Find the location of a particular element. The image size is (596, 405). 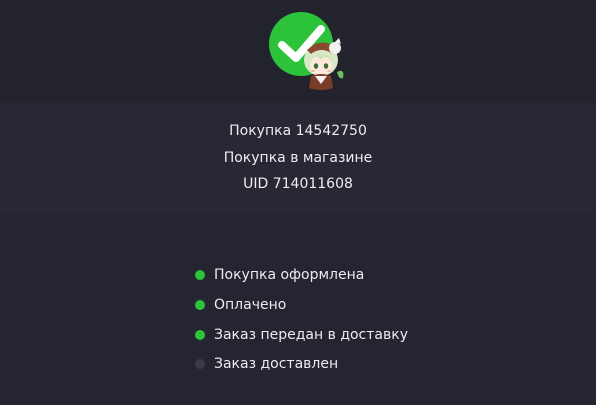

purchase-source: Покупка в магазине is located at coordinates (298, 158).